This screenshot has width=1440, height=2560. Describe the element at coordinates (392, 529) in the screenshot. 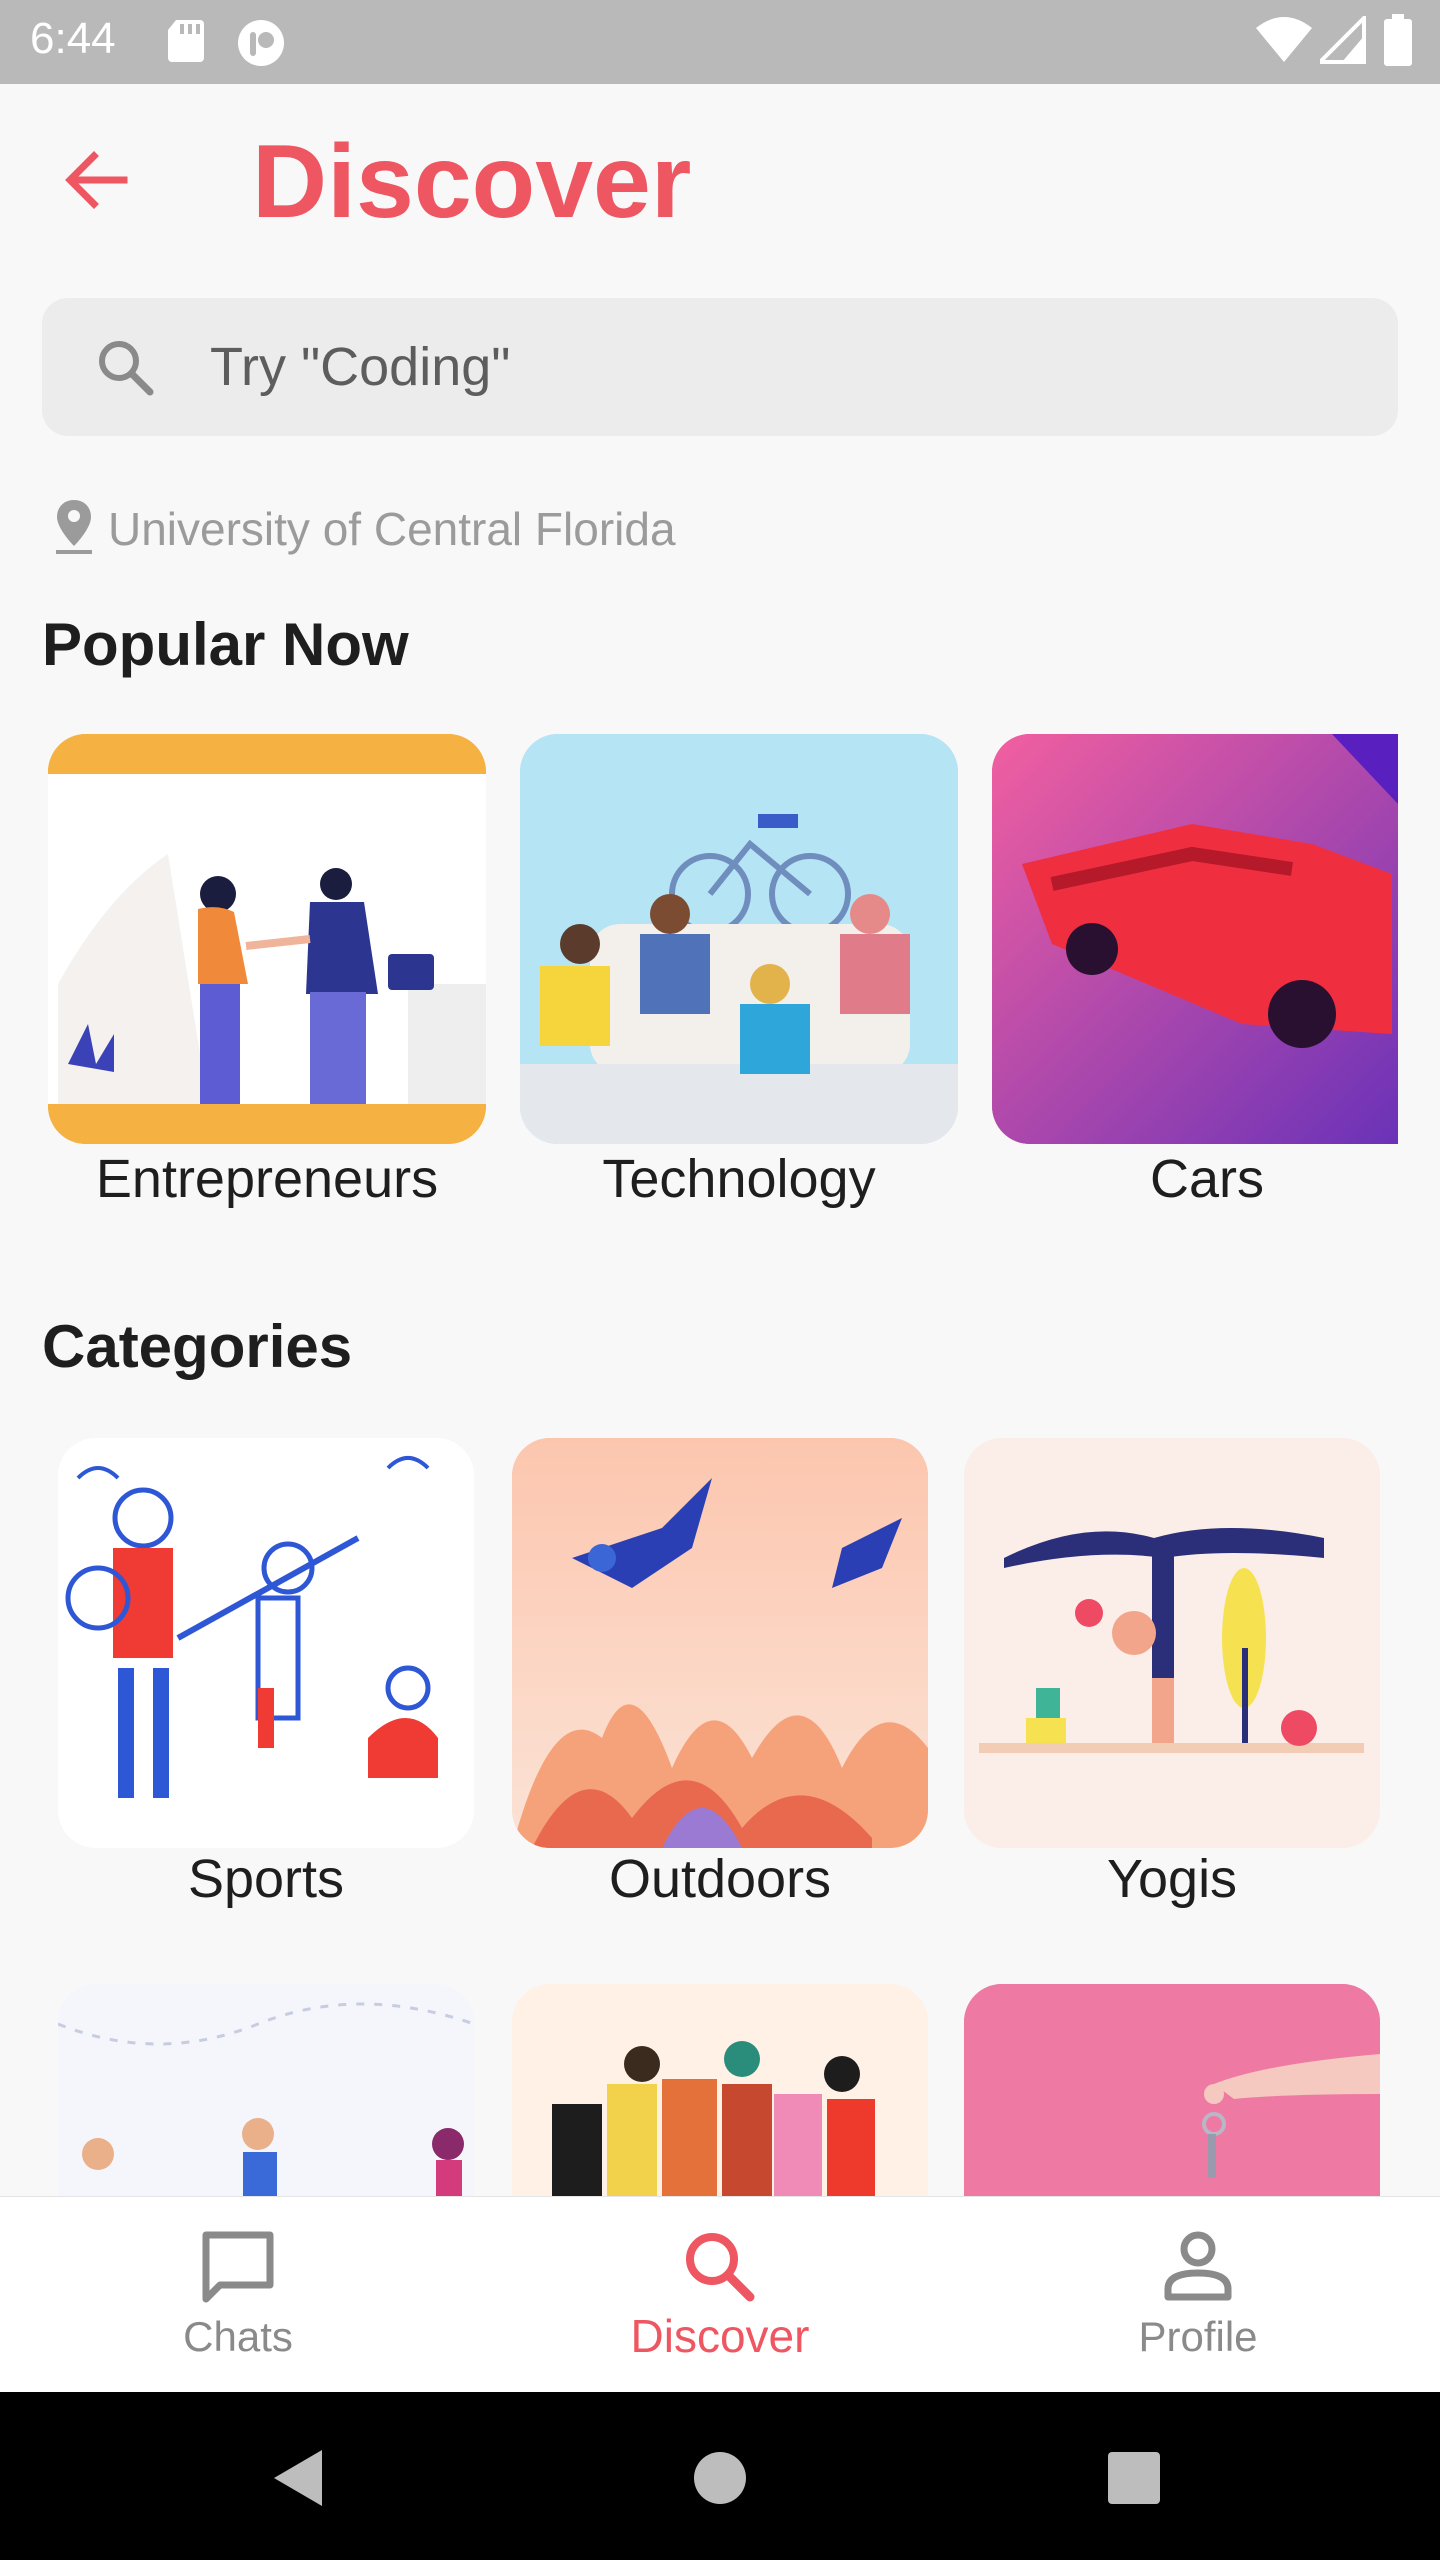

I see `location-text: University of Central Florida` at that location.